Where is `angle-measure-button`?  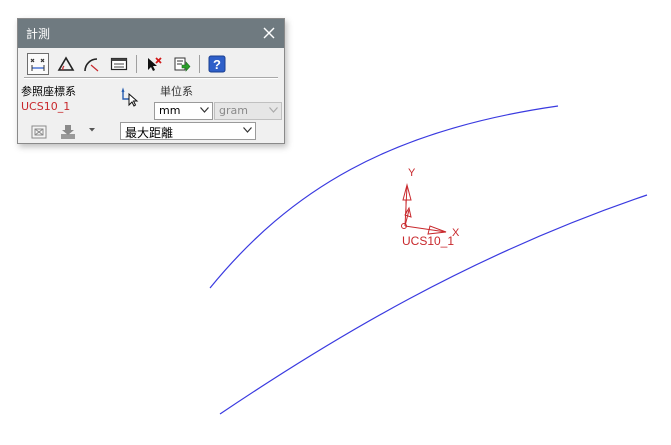 angle-measure-button is located at coordinates (66, 64).